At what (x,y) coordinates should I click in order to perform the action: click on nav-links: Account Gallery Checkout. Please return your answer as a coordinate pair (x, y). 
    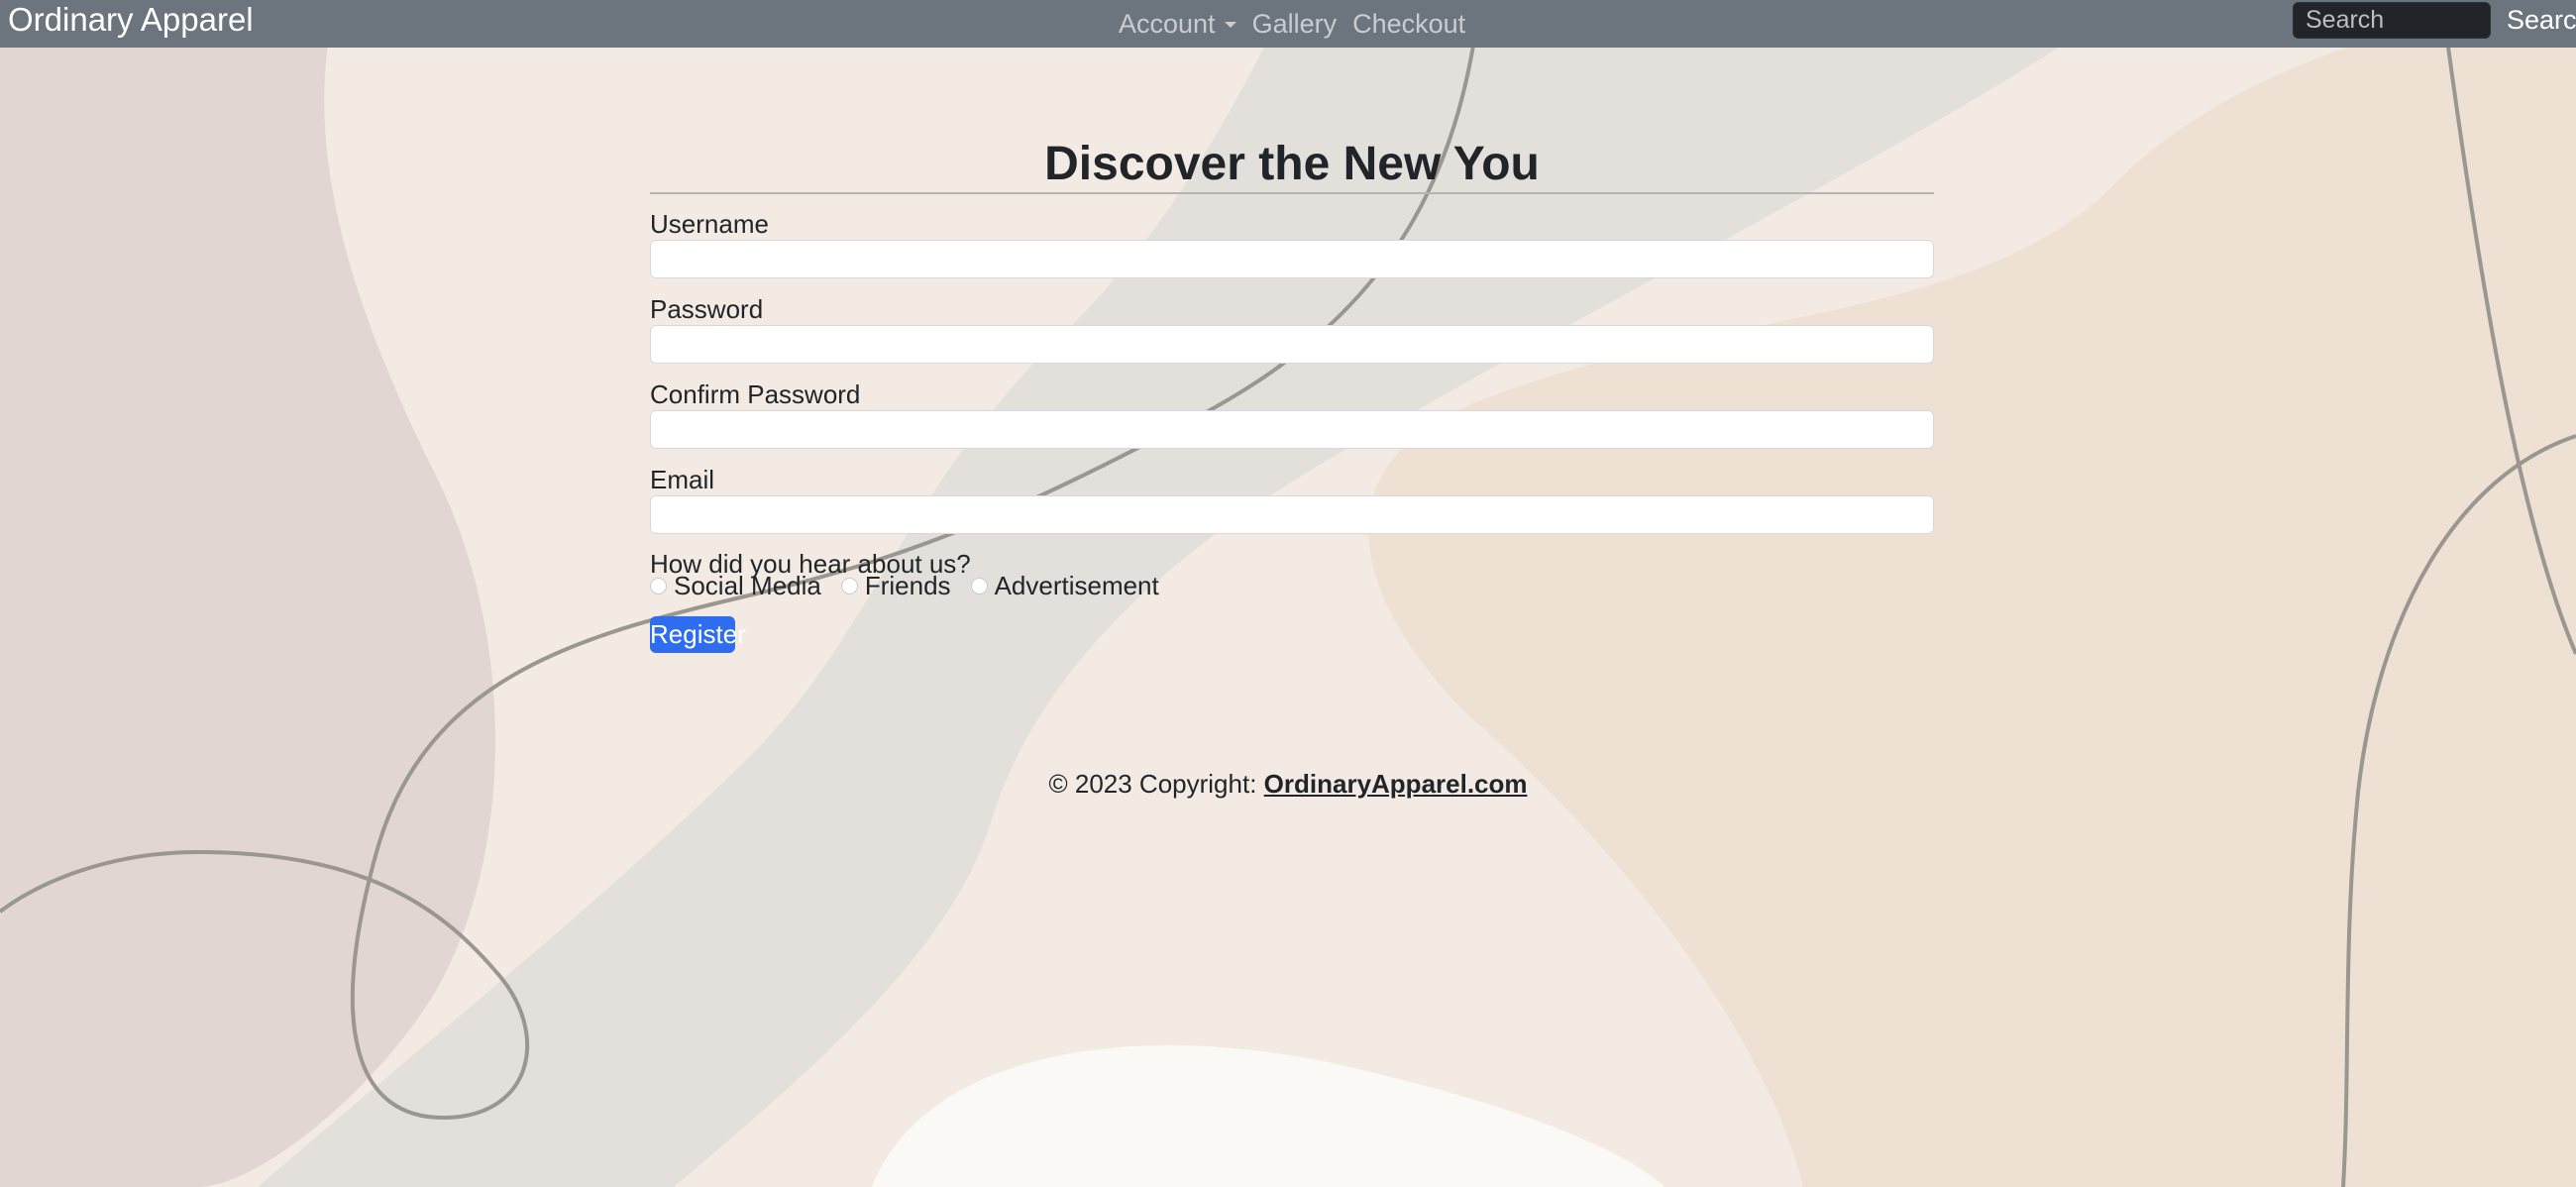
    Looking at the image, I should click on (1300, 24).